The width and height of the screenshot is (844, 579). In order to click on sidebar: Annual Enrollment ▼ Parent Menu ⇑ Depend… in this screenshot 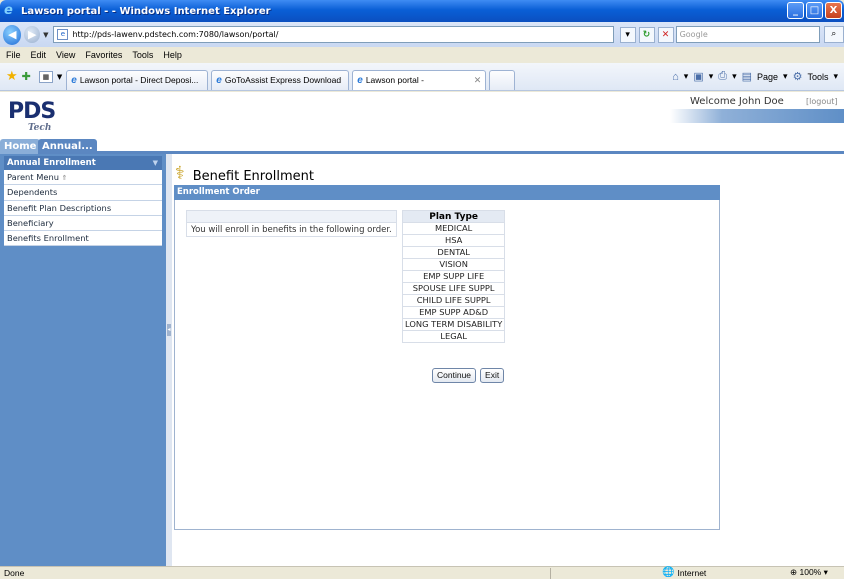, I will do `click(83, 360)`.